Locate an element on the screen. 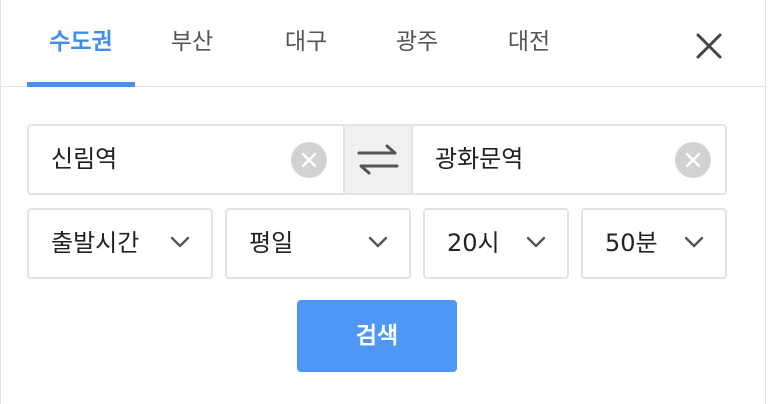 The width and height of the screenshot is (768, 404). hour-value: 20시 is located at coordinates (473, 243).